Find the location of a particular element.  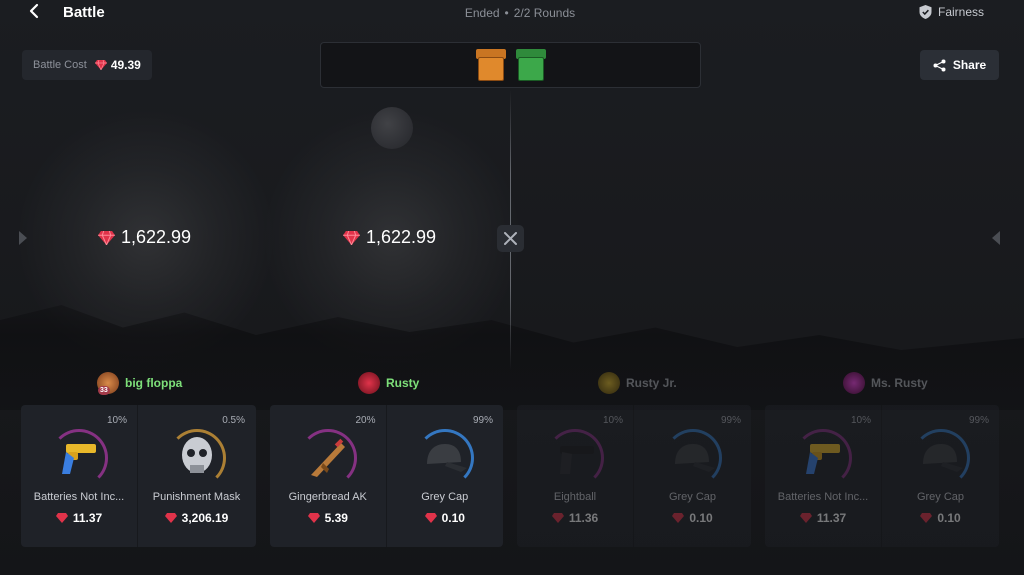

player-rusty-jr: Rusty Jr. is located at coordinates (637, 383).